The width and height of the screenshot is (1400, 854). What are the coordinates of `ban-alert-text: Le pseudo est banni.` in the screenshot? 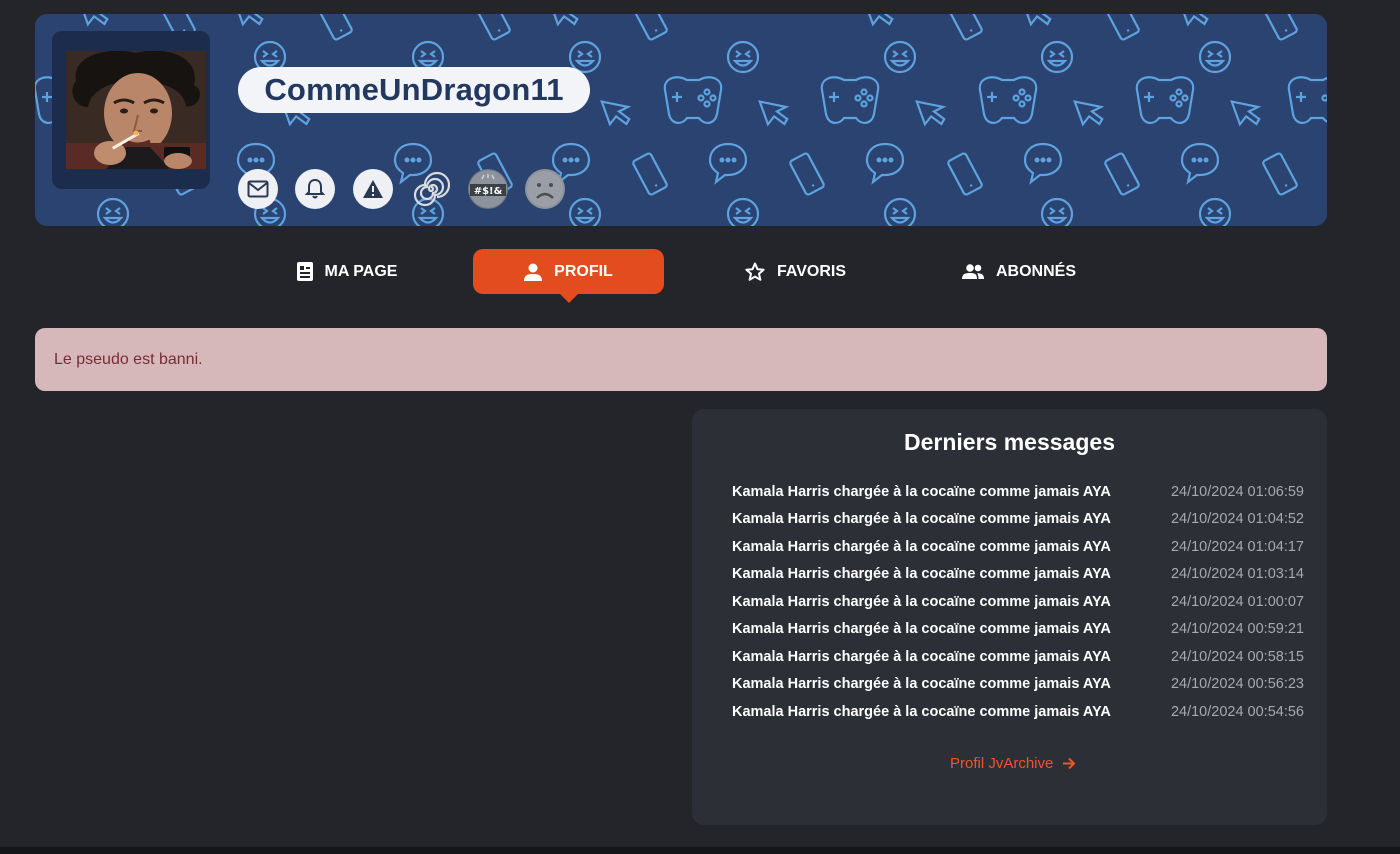 It's located at (128, 359).